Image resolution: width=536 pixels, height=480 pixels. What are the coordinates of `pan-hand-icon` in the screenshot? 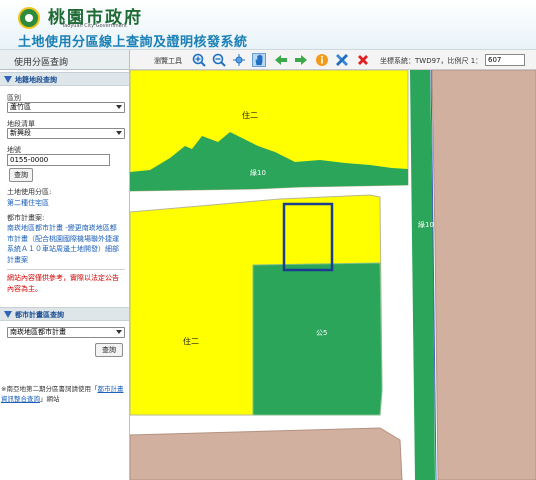 It's located at (259, 60).